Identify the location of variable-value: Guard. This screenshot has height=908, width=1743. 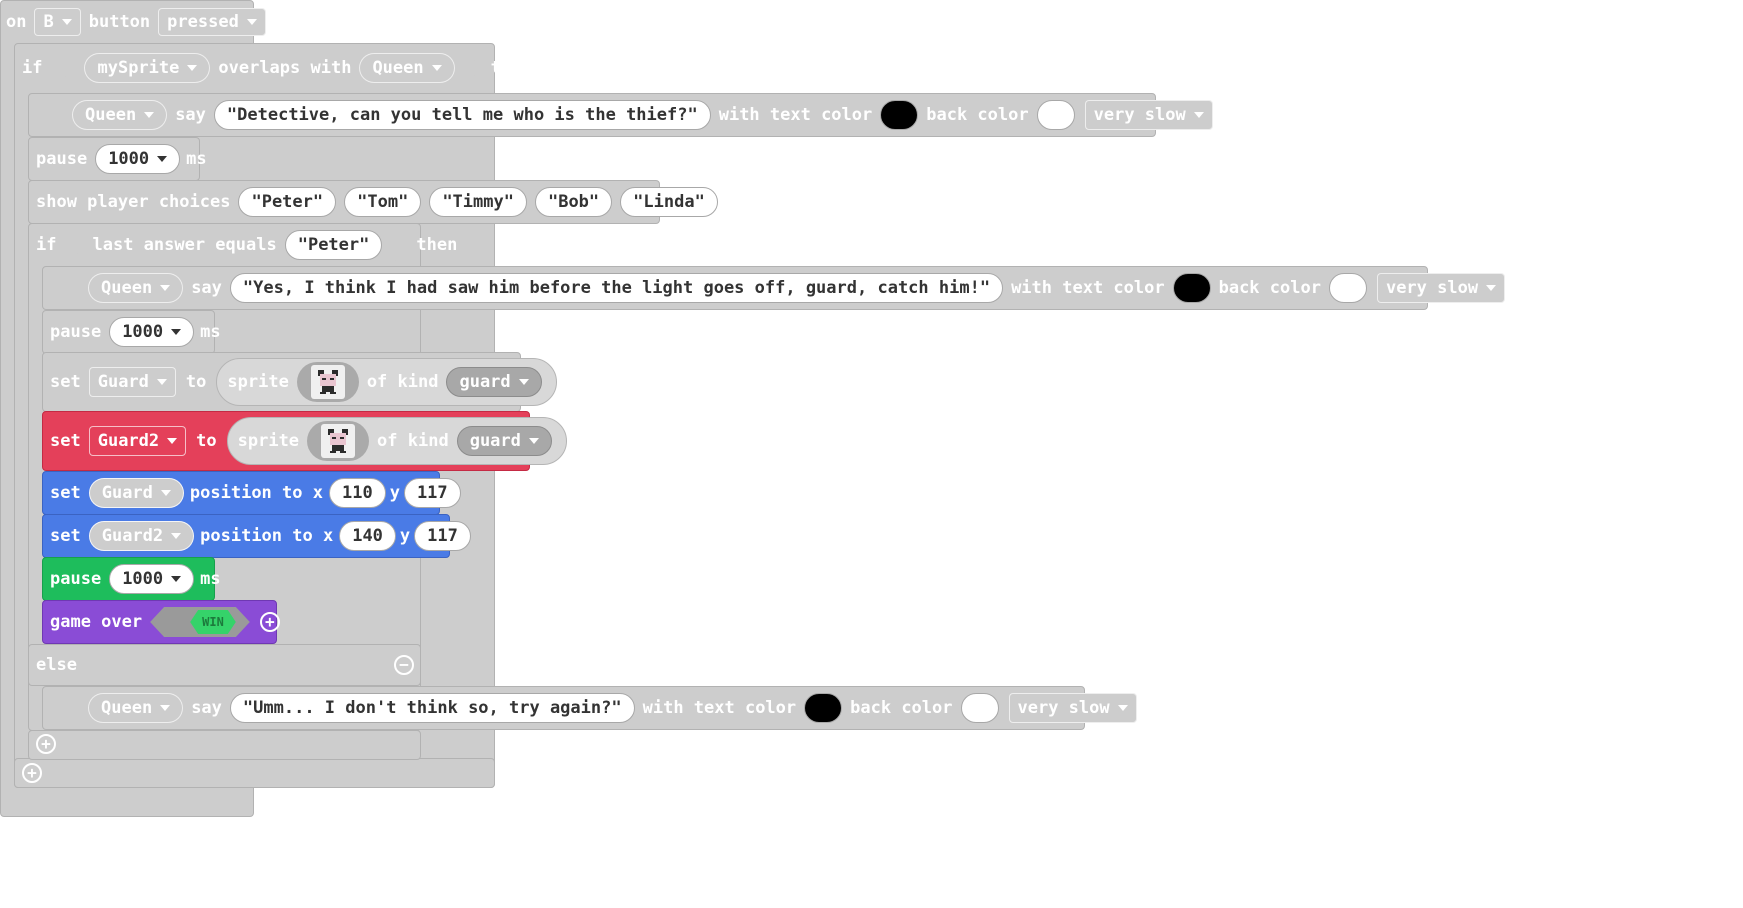
(127, 493).